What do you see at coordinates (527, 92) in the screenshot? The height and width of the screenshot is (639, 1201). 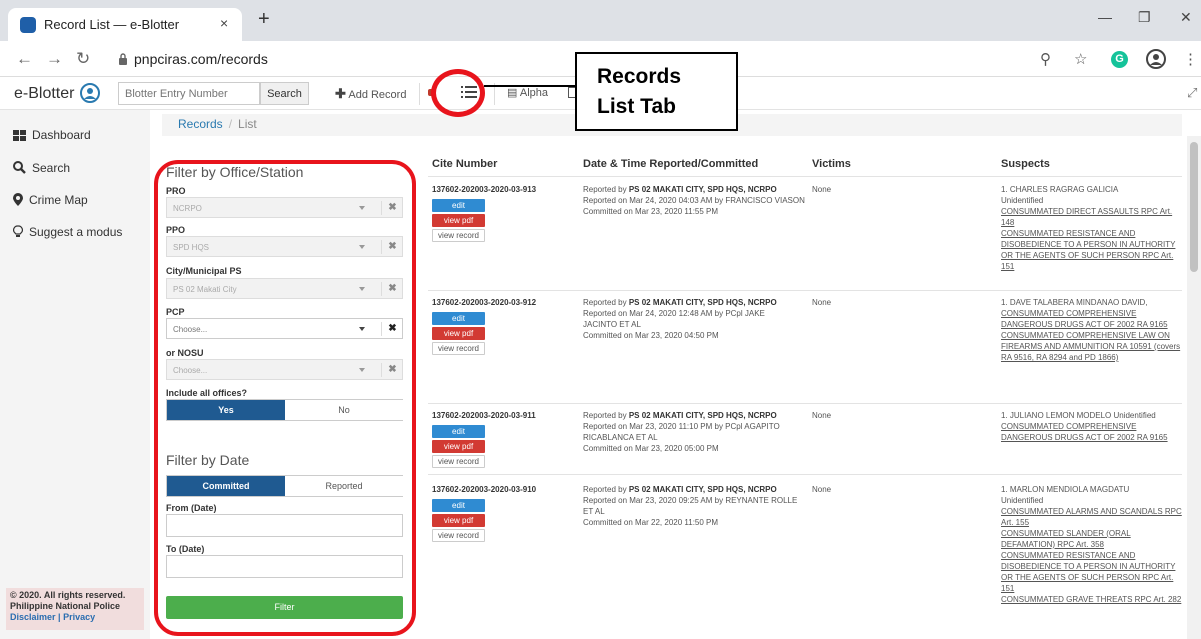 I see `alpha-list-link: ▤ Alpha` at bounding box center [527, 92].